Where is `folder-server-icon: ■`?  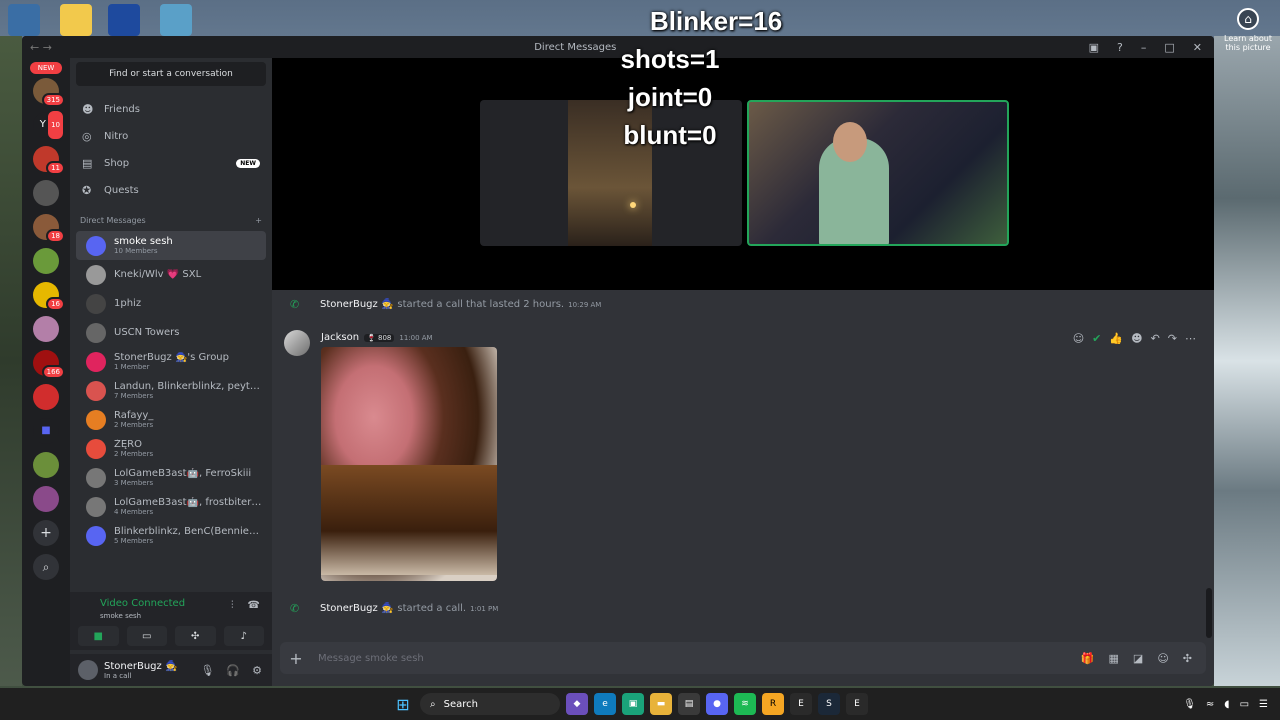 folder-server-icon: ■ is located at coordinates (46, 431).